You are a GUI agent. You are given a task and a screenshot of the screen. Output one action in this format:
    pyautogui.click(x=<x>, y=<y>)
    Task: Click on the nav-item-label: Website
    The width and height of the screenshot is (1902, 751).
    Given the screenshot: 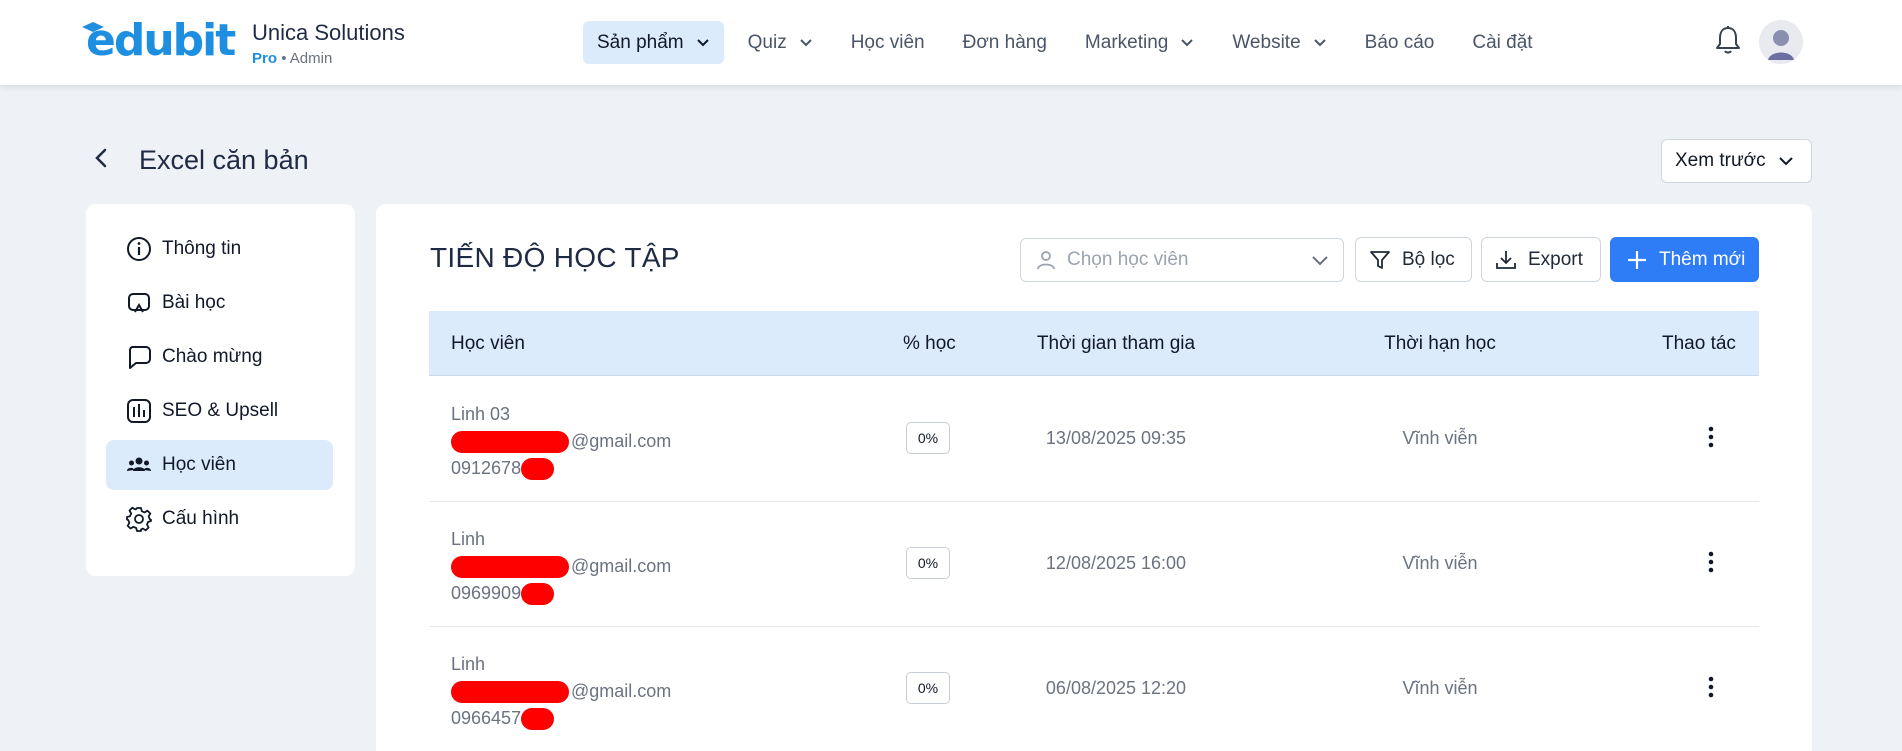 What is the action you would take?
    pyautogui.click(x=1266, y=42)
    